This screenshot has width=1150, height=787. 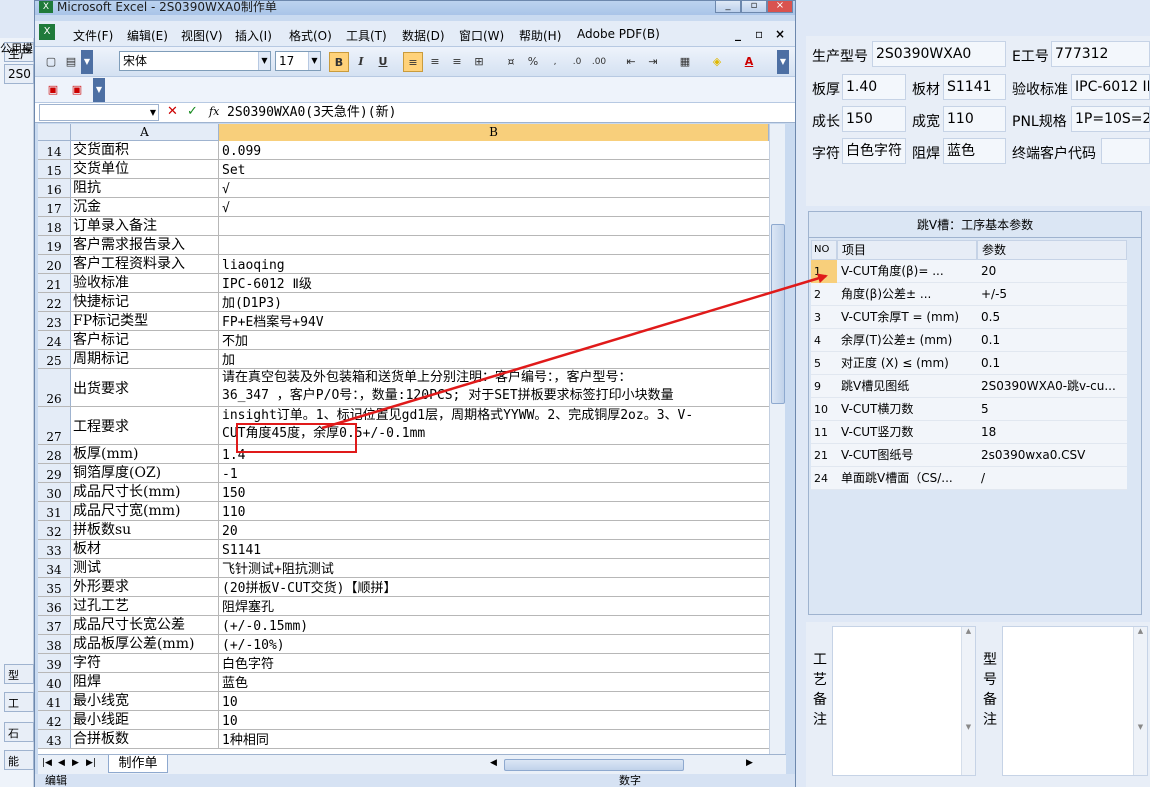 I want to click on row-header: 27, so click(x=54, y=425).